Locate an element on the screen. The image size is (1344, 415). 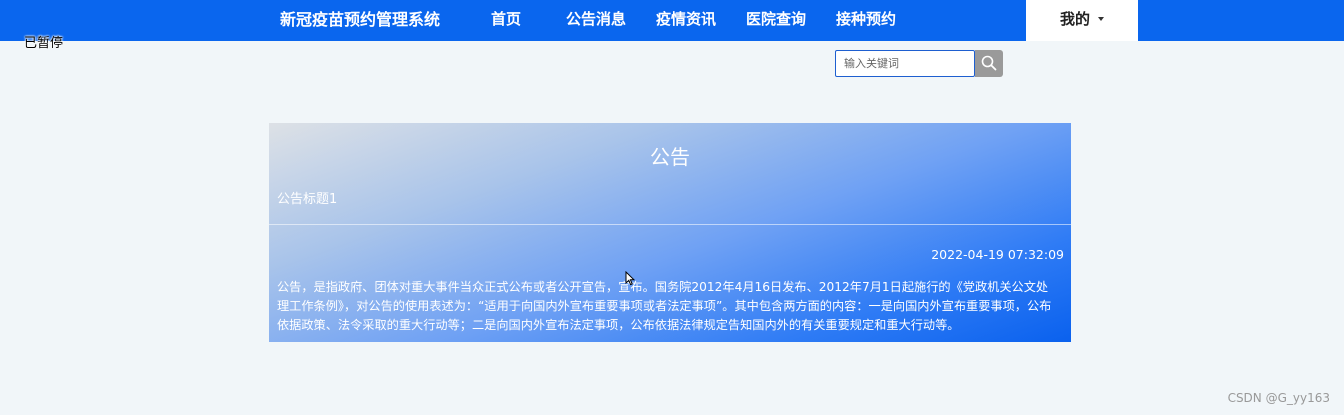
caret-down-icon is located at coordinates (1101, 18).